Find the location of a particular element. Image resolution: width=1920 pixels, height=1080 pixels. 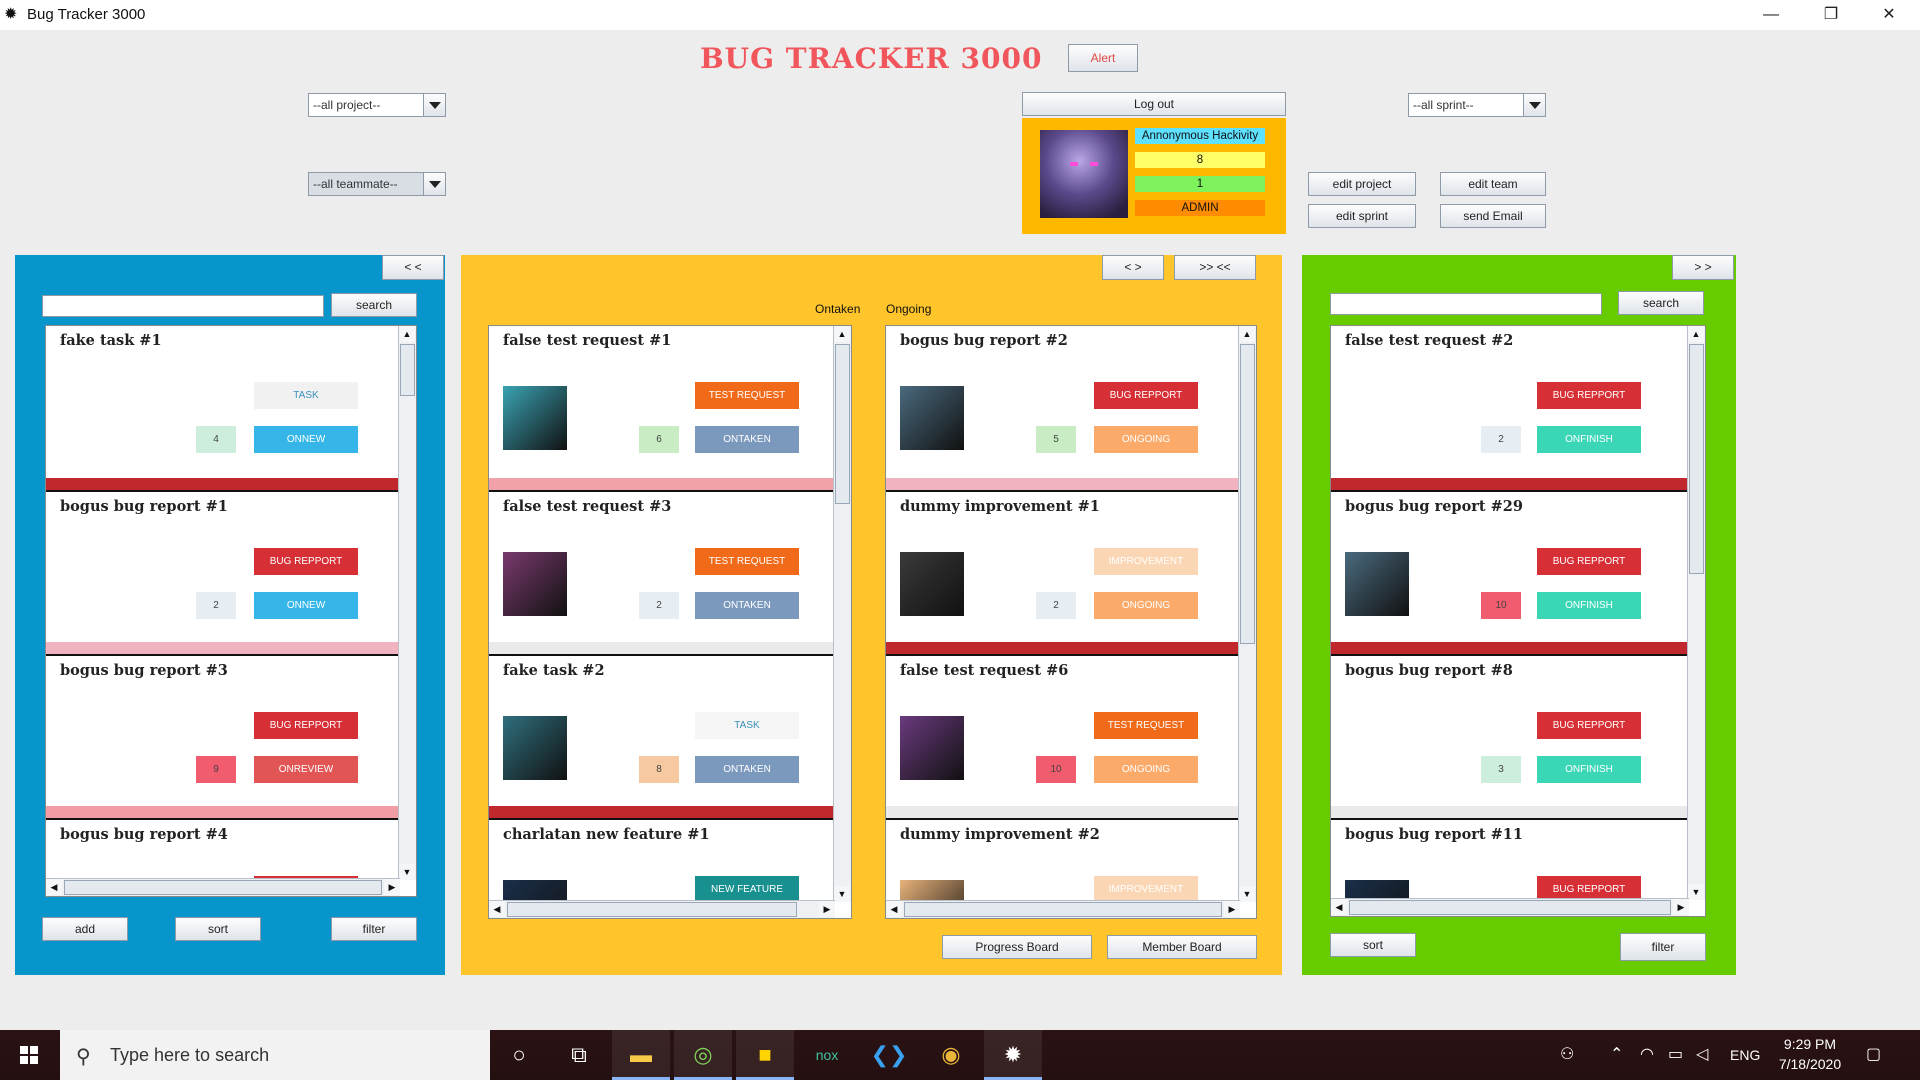

left-vertical-scrollbar: ▲ ▼ is located at coordinates (407, 603).